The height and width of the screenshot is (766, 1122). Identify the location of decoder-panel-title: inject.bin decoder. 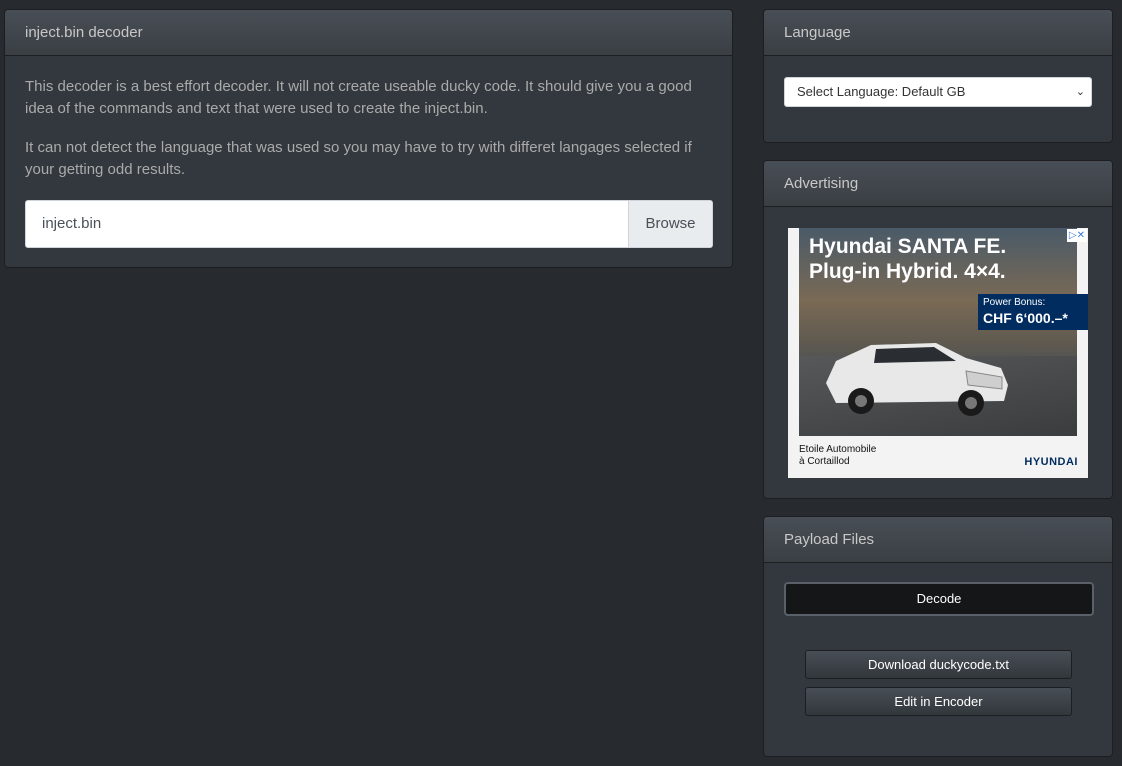
(368, 33).